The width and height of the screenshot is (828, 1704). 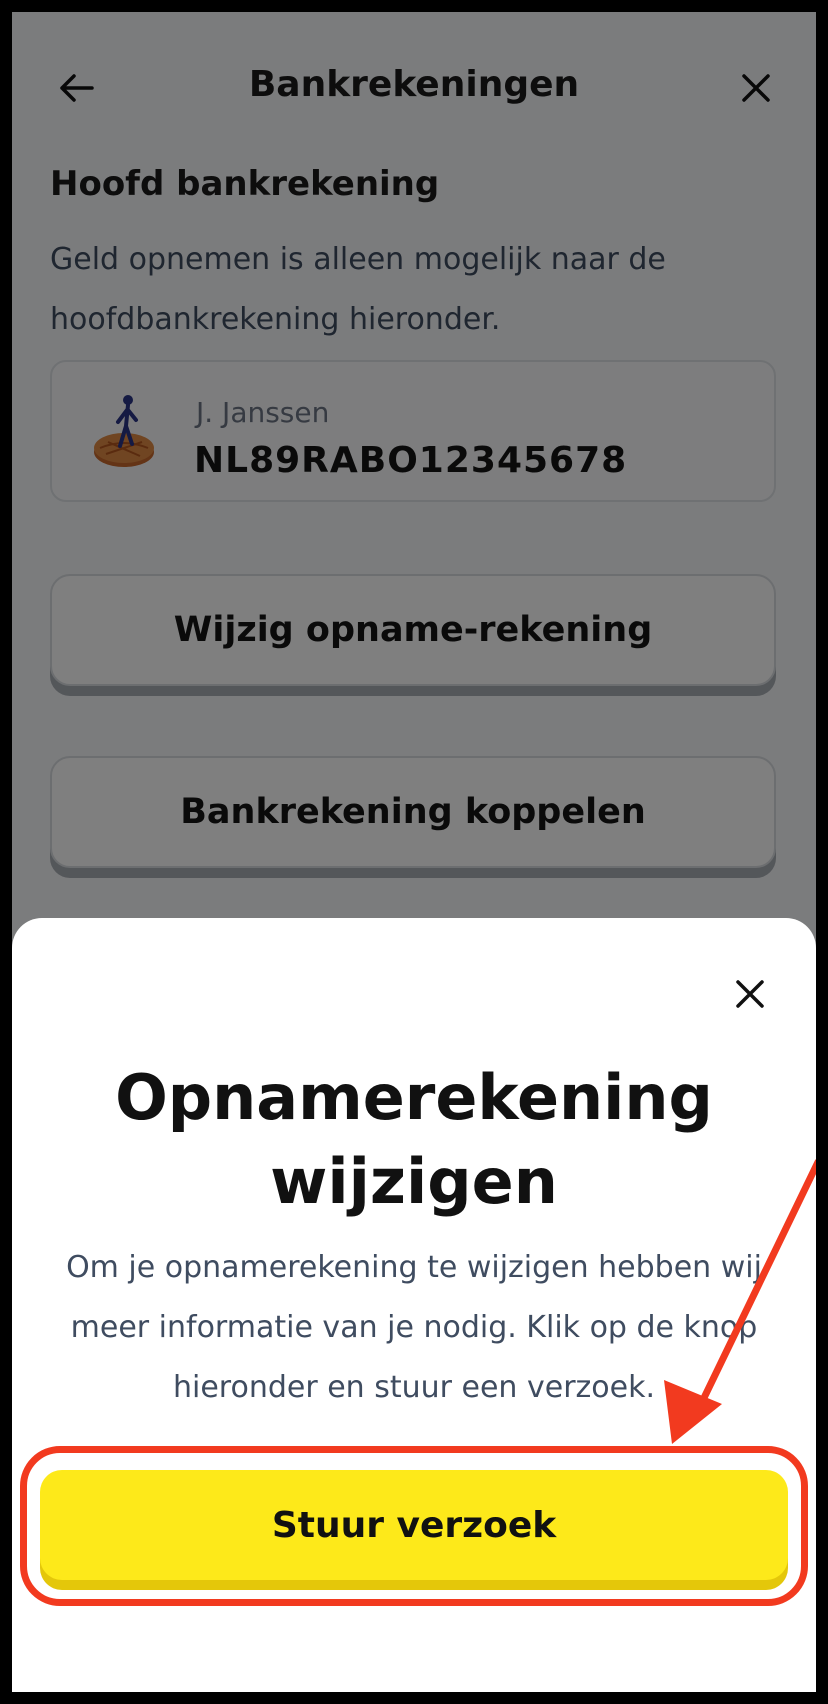 I want to click on sheet-close-button, so click(x=750, y=994).